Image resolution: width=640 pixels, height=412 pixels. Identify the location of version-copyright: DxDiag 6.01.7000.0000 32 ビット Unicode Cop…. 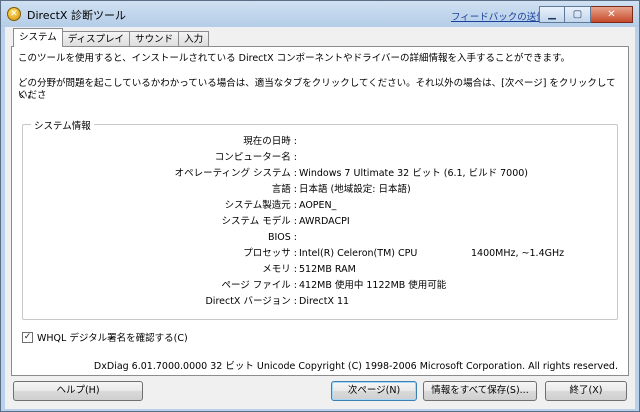
(355, 366).